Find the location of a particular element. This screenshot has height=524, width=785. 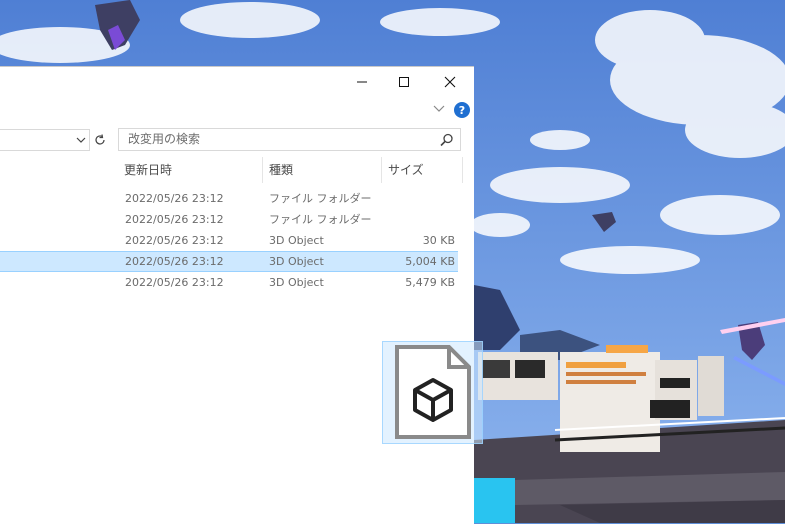

maximize-button is located at coordinates (404, 82).